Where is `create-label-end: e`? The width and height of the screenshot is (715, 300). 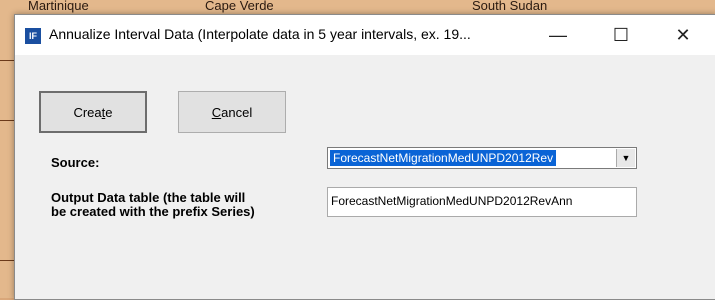
create-label-end: e is located at coordinates (109, 112).